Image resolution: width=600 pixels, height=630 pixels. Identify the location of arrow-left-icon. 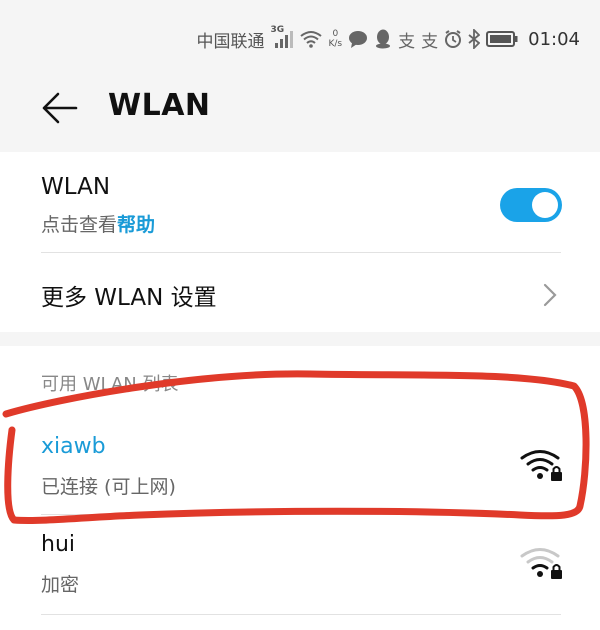
(60, 108).